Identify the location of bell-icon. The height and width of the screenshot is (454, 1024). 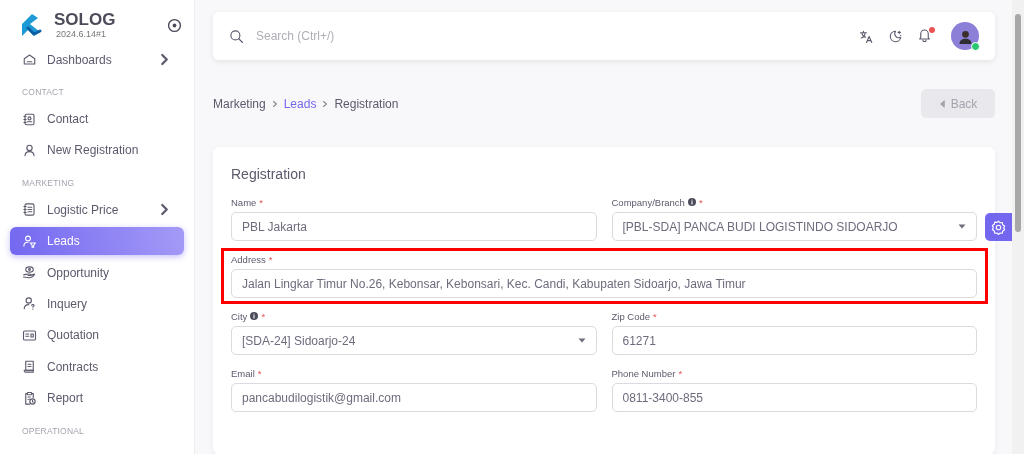
(924, 34).